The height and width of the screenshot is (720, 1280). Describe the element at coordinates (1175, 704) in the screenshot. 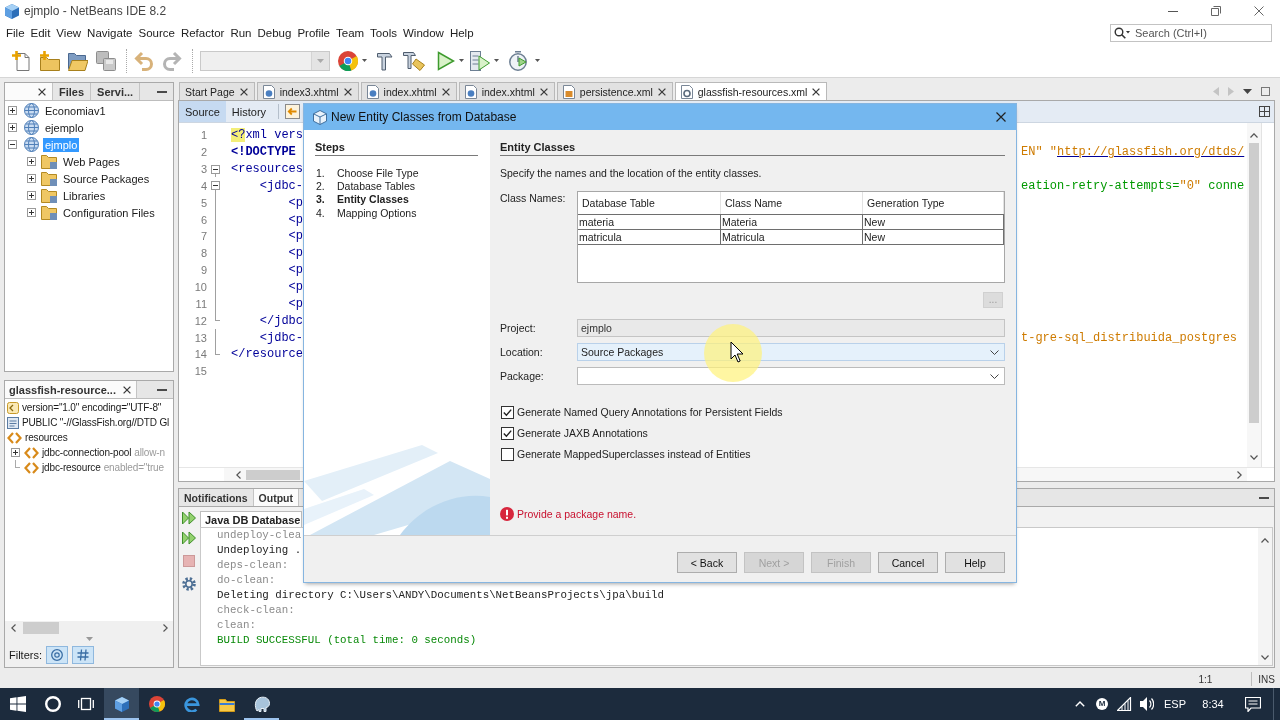

I see `language-indicator: ESP` at that location.